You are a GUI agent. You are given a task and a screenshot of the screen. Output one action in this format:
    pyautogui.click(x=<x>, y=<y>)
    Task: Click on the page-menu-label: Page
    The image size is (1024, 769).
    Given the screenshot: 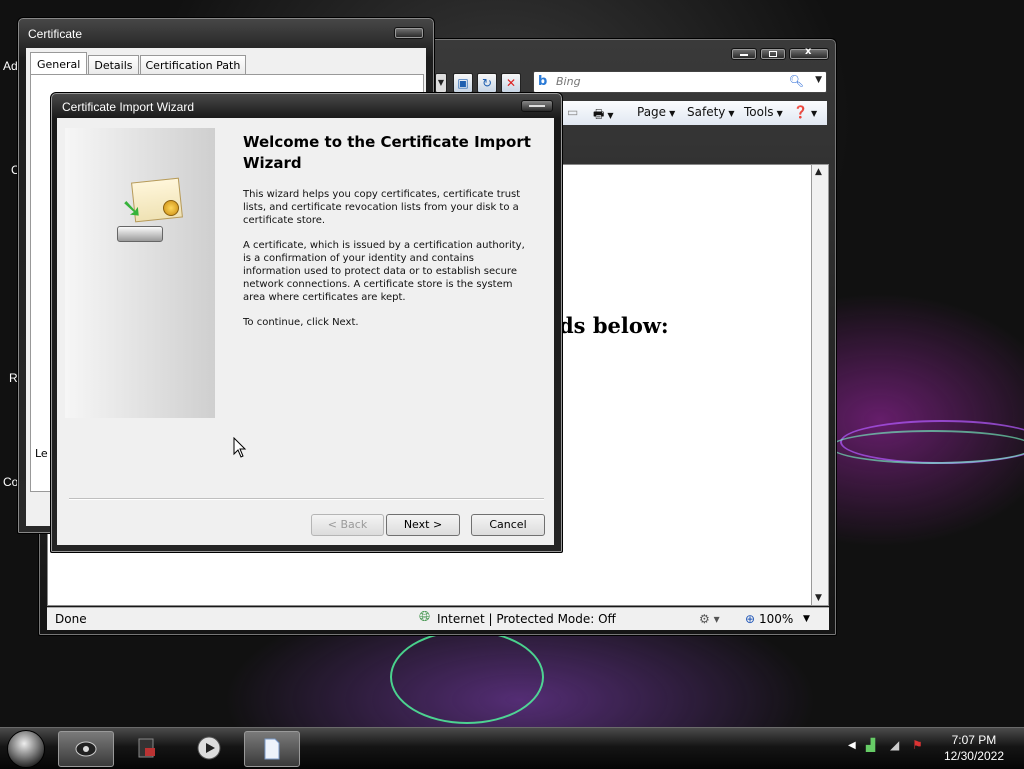 What is the action you would take?
    pyautogui.click(x=652, y=112)
    